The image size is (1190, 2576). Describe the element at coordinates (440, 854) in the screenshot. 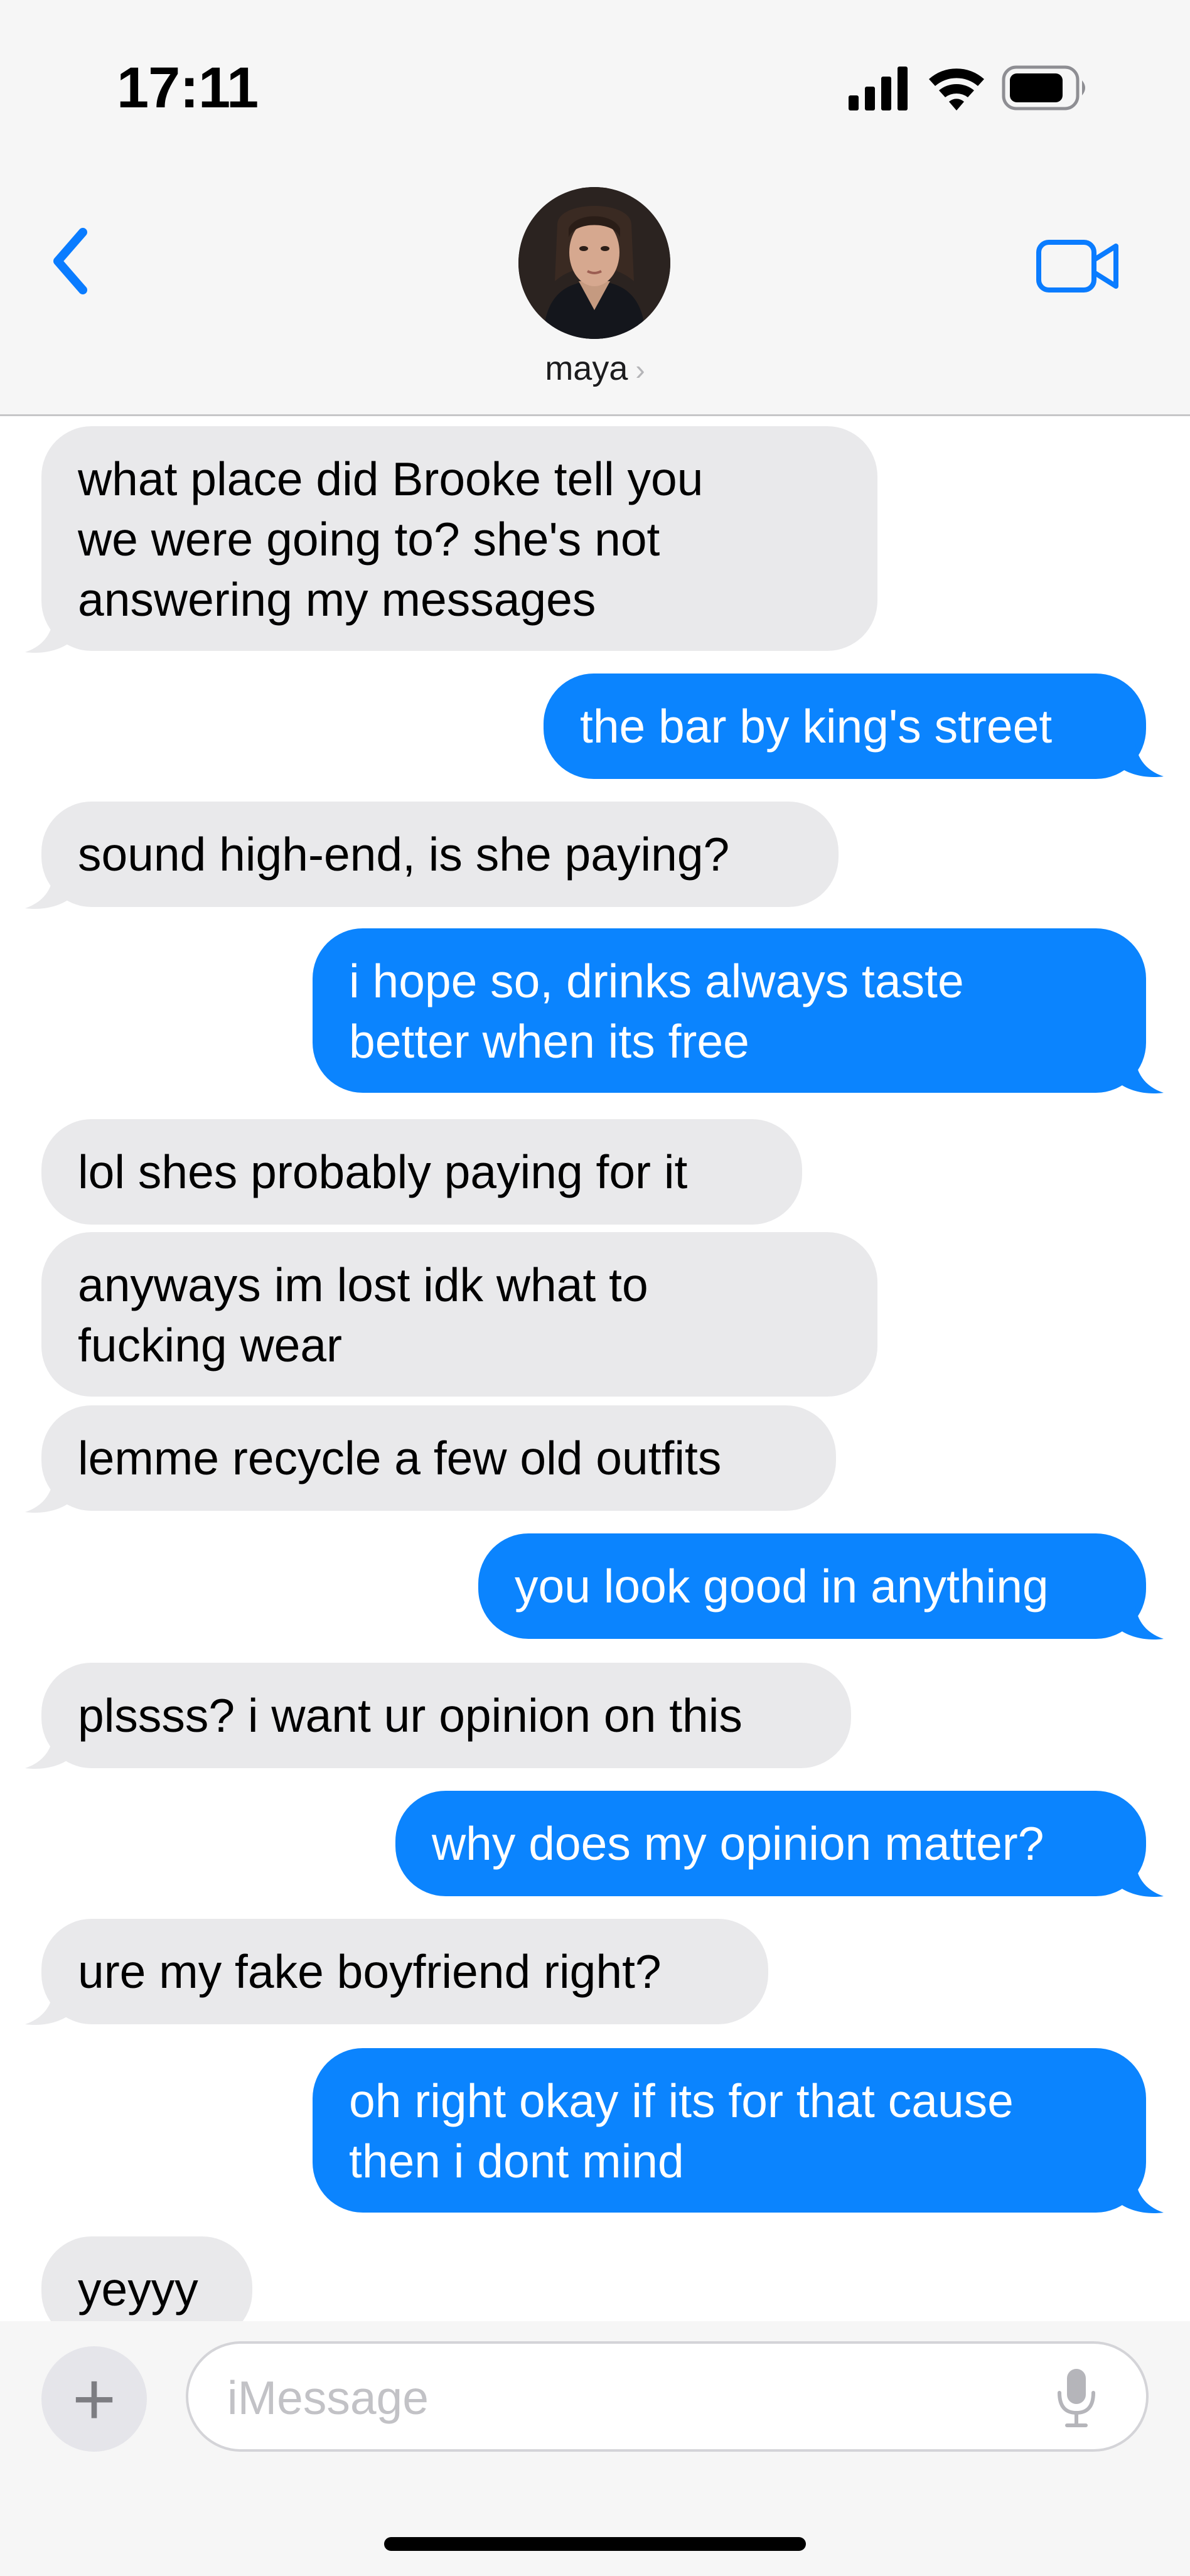

I see `message-incoming: sound high-end, is she paying?` at that location.